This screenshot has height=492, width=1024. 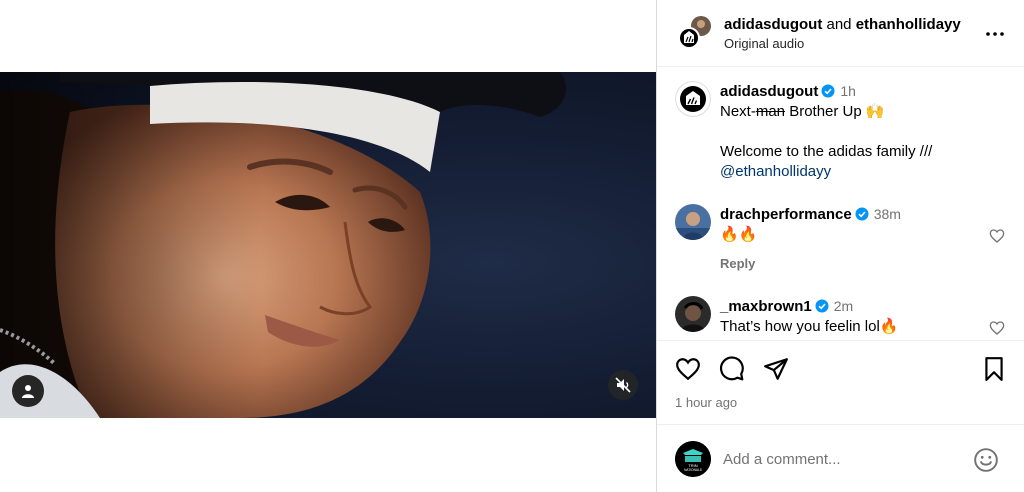 I want to click on comment-time: 38m, so click(x=887, y=214).